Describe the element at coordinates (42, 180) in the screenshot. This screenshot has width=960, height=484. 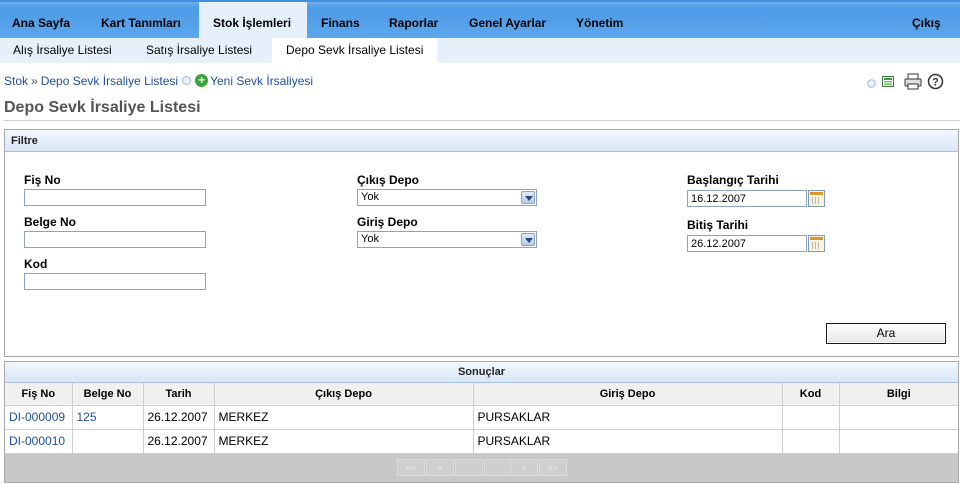
I see `fis-no-label: Fiş No` at that location.